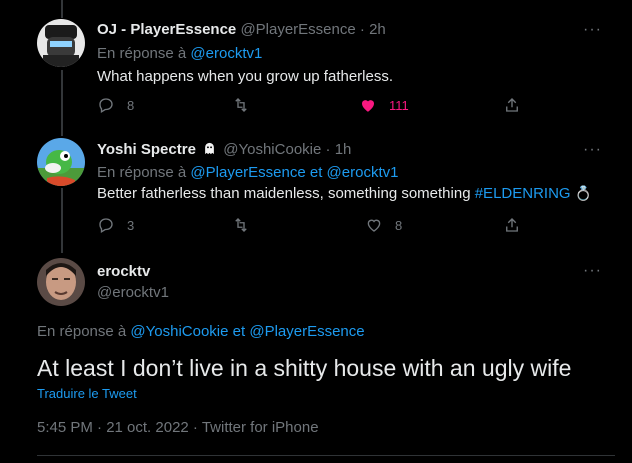 This screenshot has height=463, width=632. I want to click on handle: @erocktv1, so click(133, 292).